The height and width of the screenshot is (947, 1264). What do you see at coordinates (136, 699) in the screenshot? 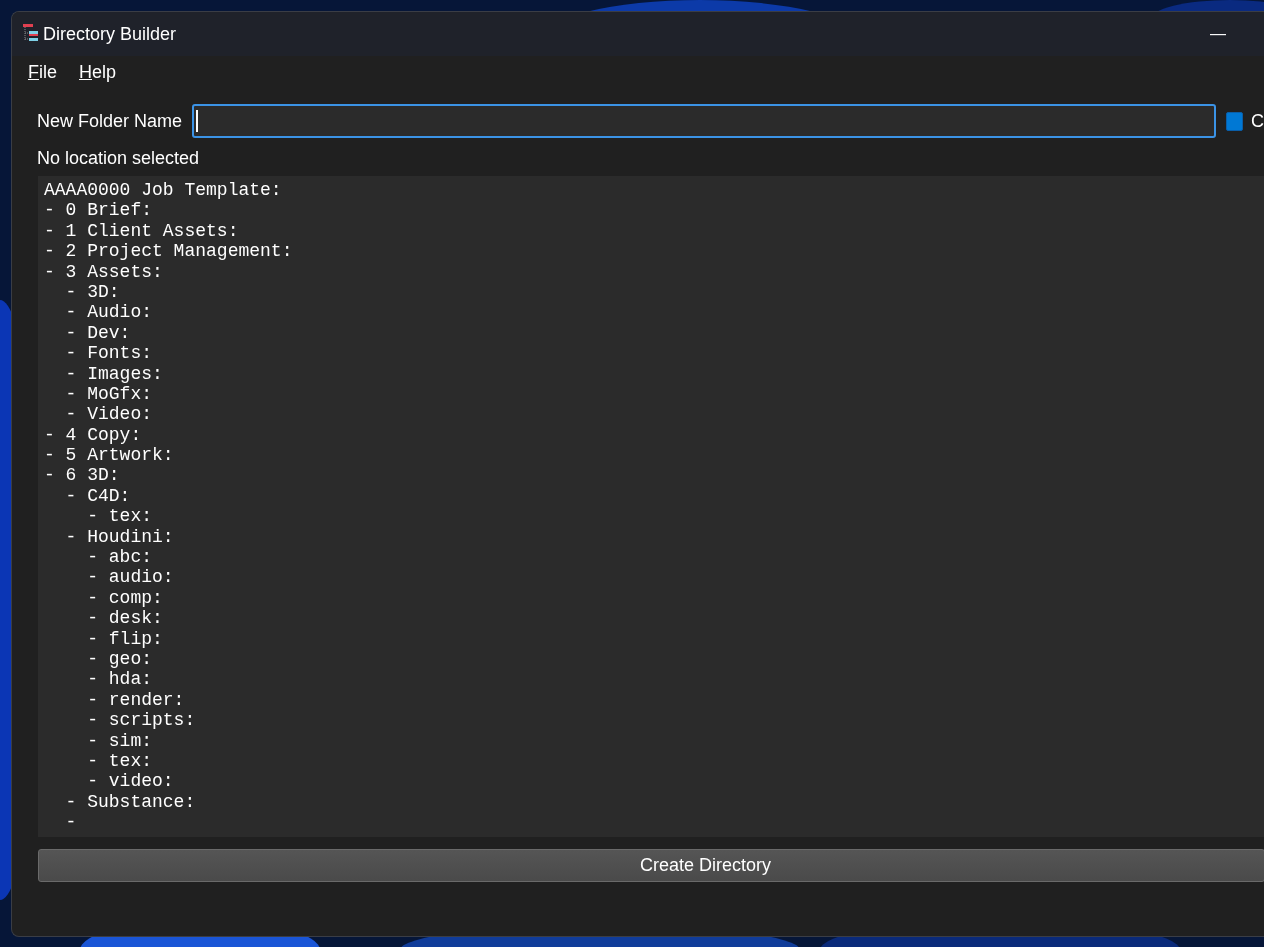
I see `template-line: - render:` at bounding box center [136, 699].